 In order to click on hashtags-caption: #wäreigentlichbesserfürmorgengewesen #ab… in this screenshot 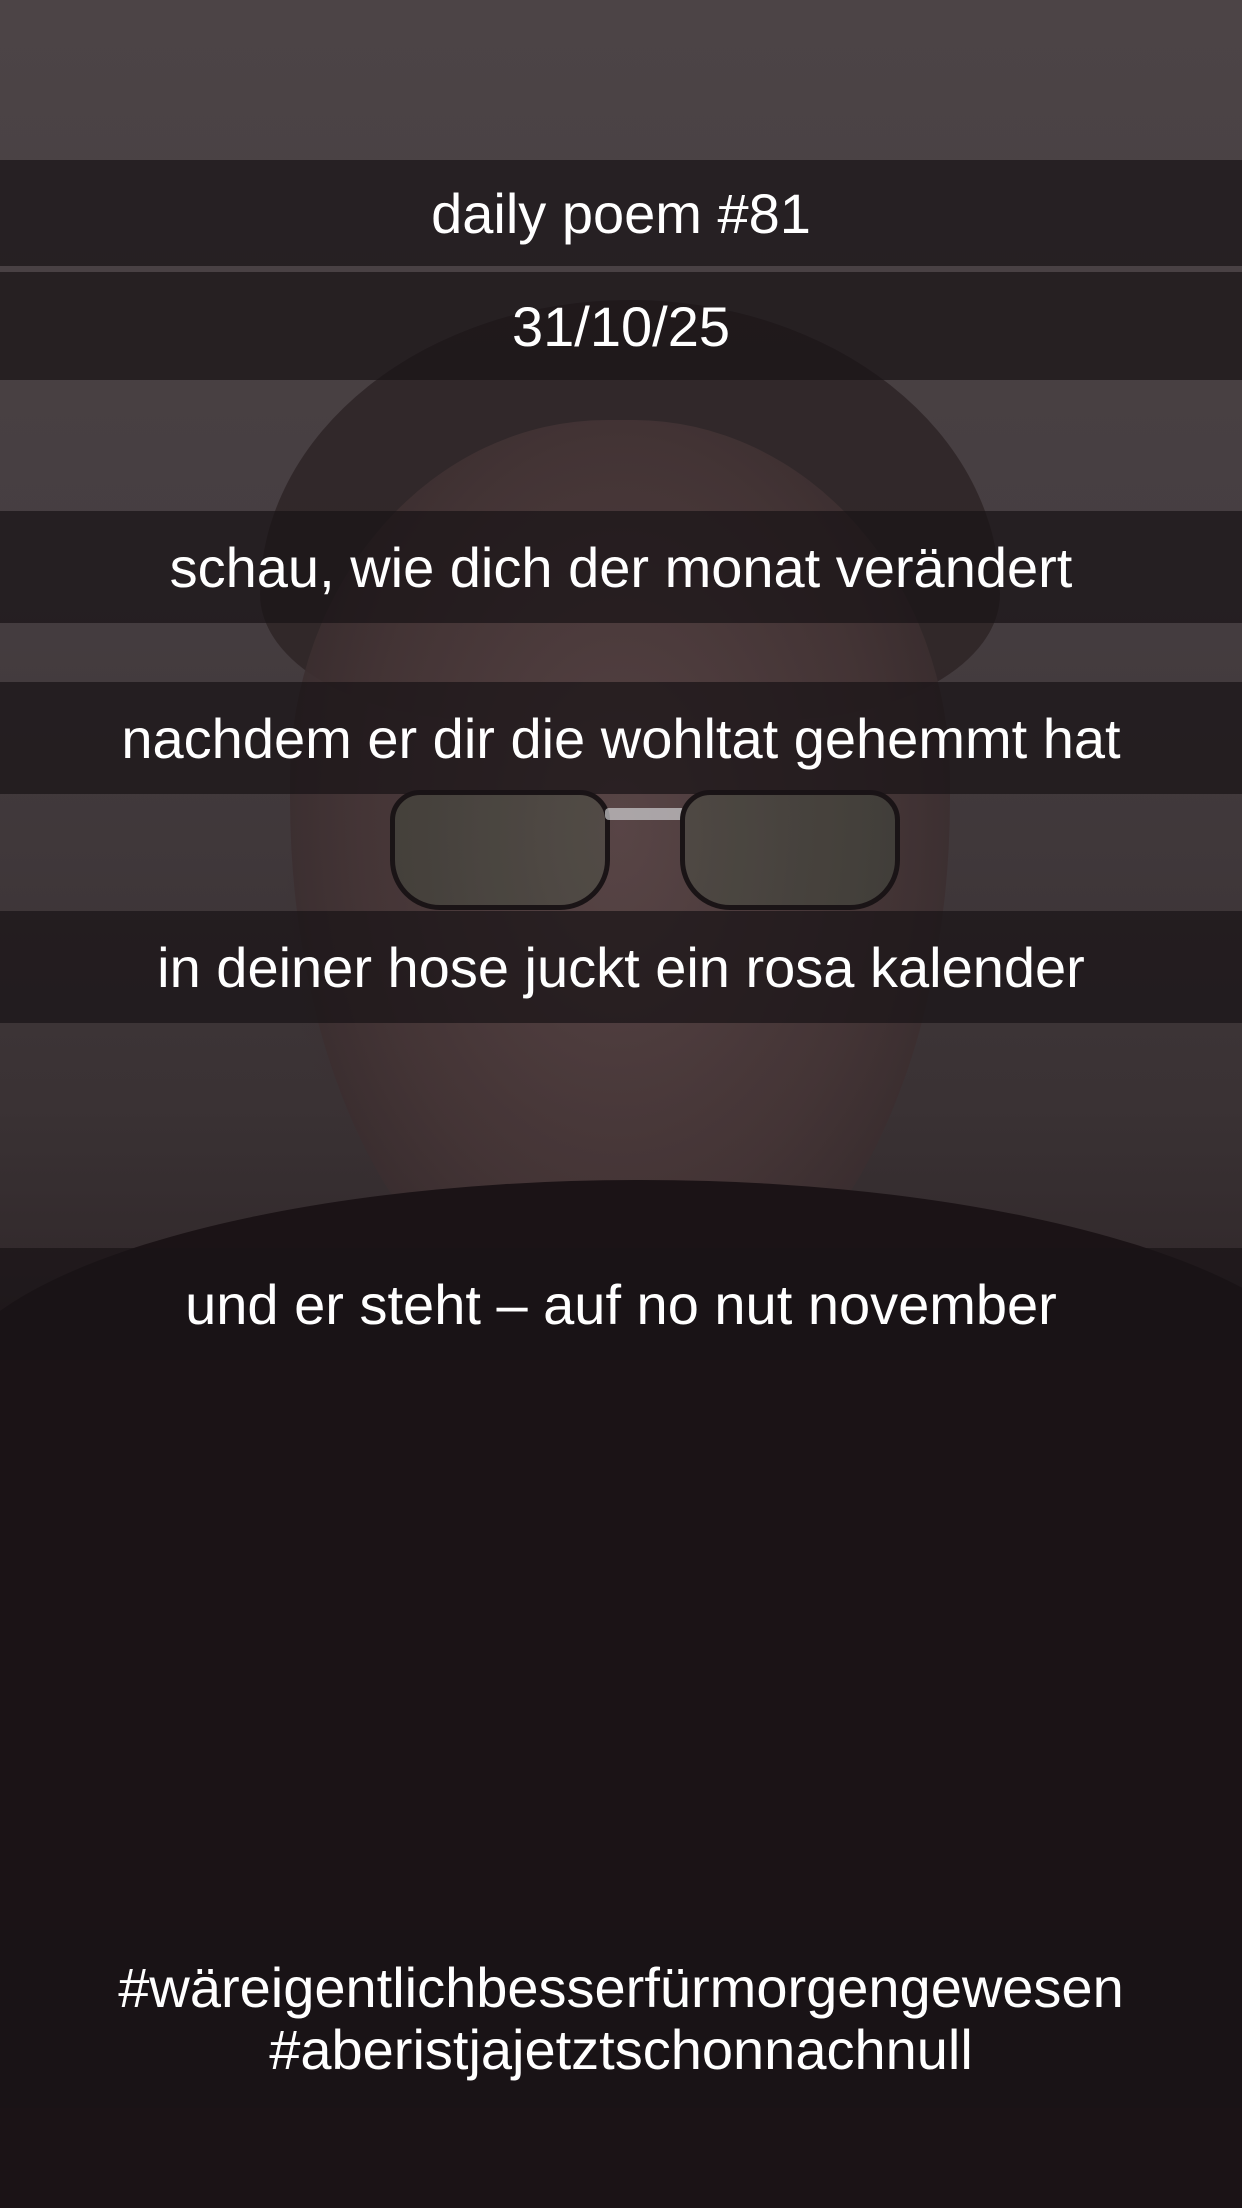, I will do `click(621, 2019)`.